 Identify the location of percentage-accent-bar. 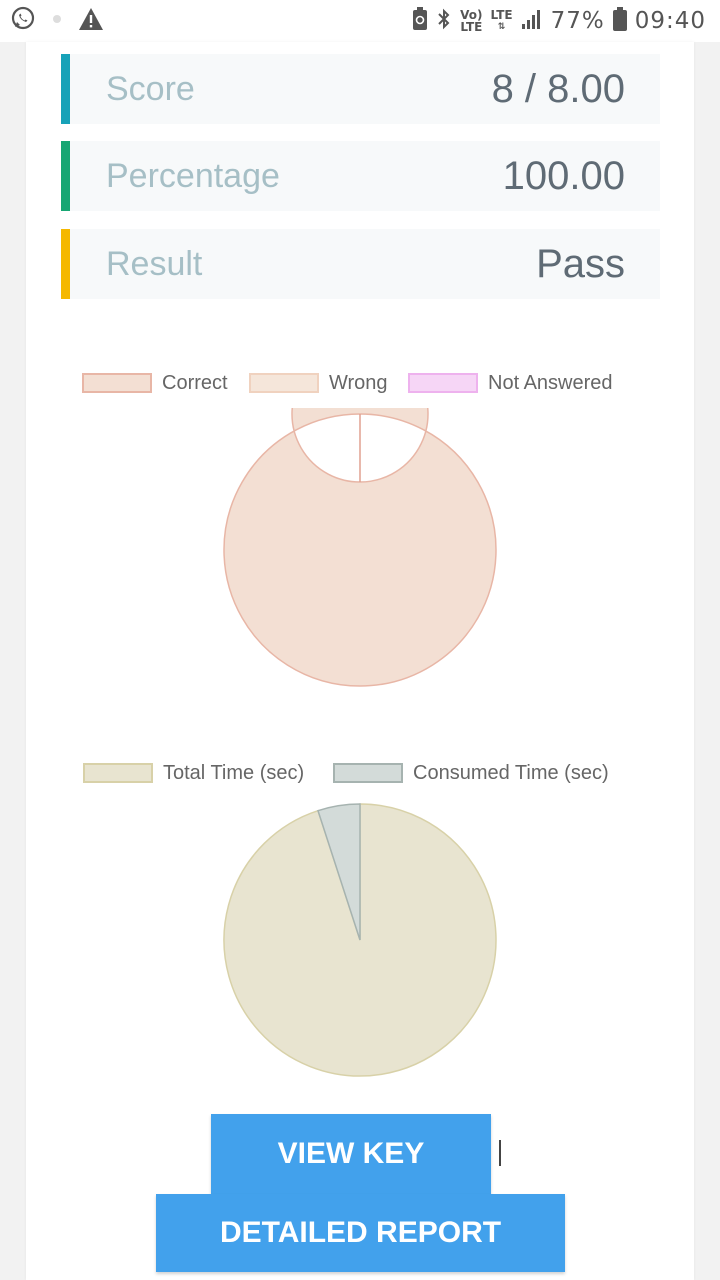
(65, 176).